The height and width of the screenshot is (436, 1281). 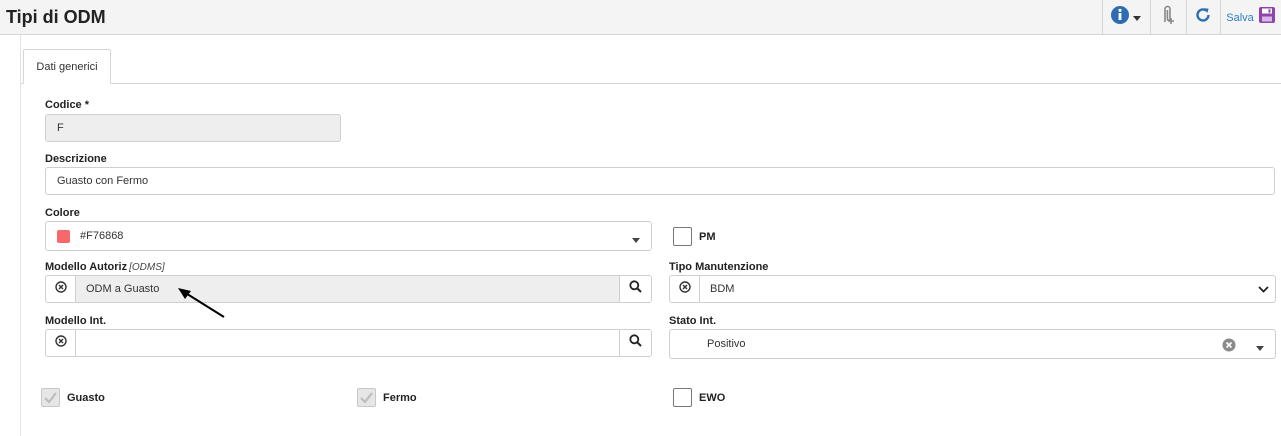 I want to click on refresh-button, so click(x=1203, y=17).